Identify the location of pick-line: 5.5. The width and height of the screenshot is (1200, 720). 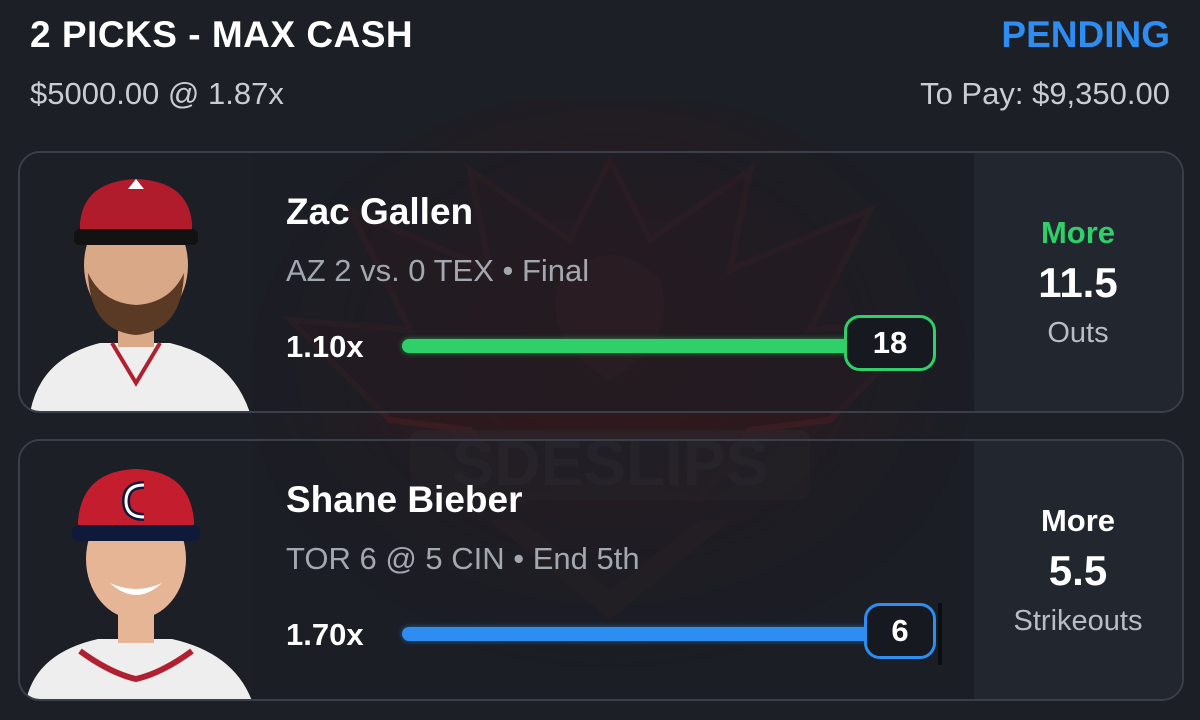
(1078, 570).